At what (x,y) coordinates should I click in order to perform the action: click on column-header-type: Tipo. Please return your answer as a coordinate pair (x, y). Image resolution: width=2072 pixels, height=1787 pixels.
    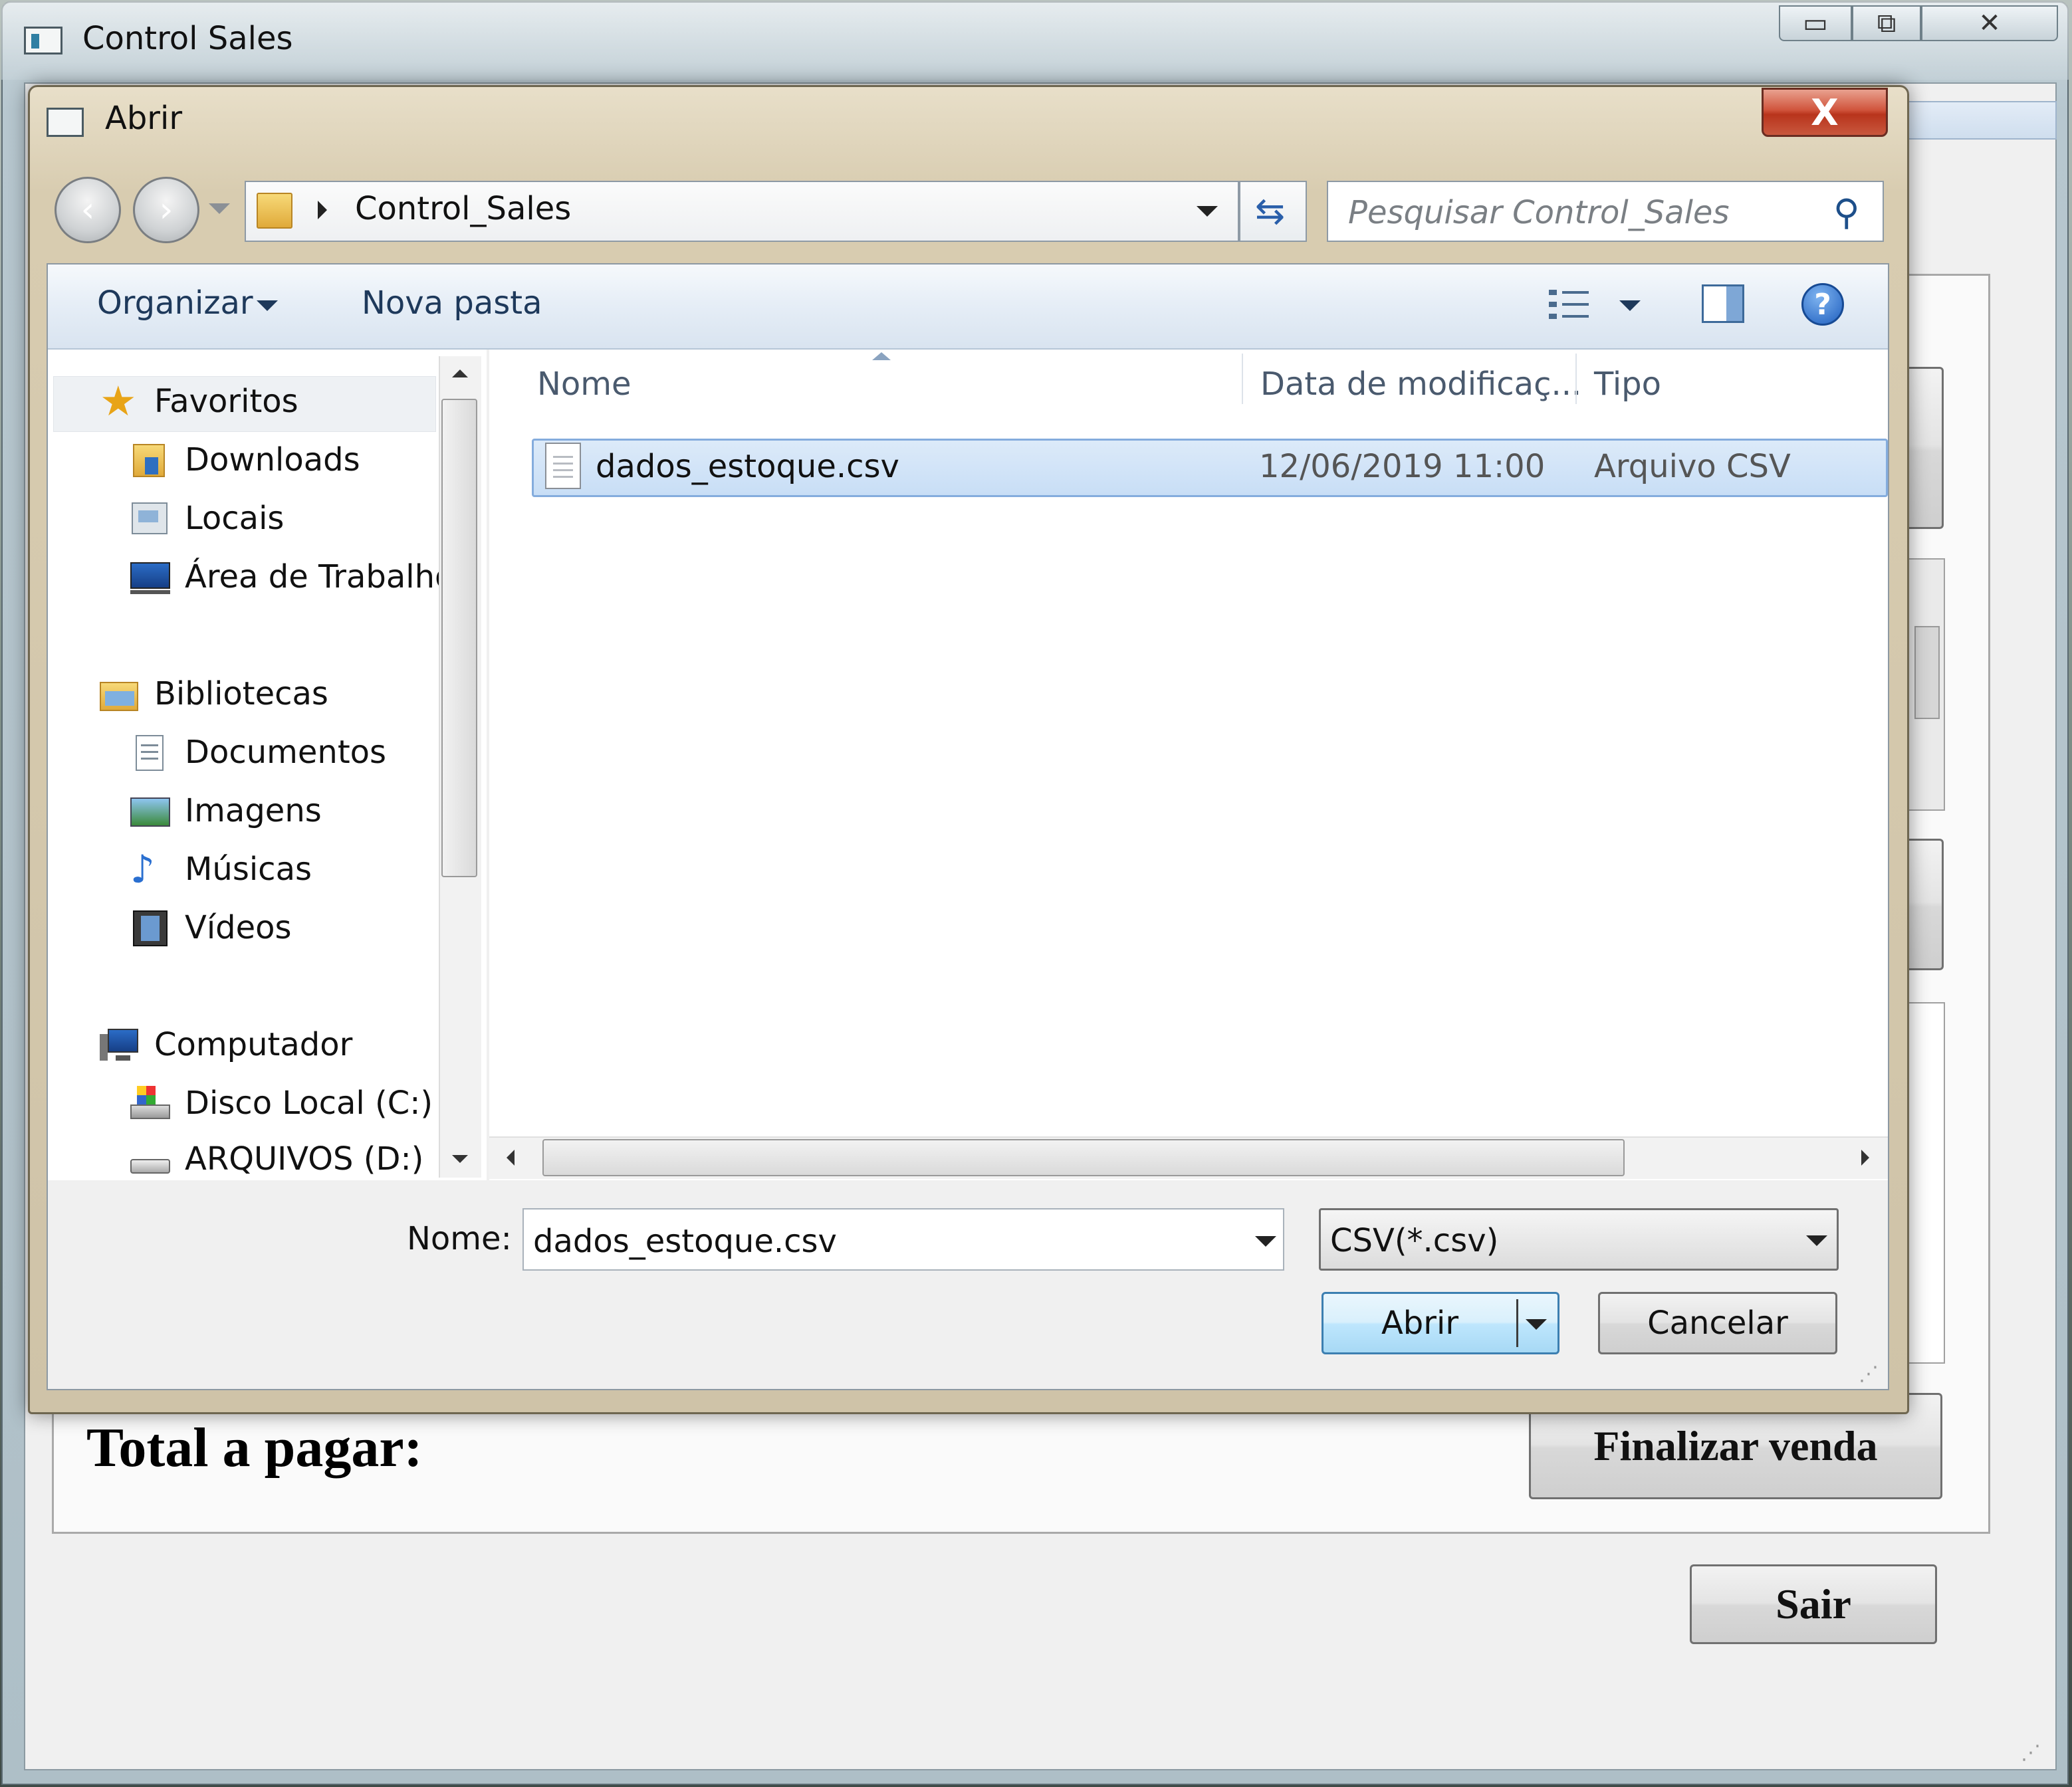
    Looking at the image, I should click on (1627, 384).